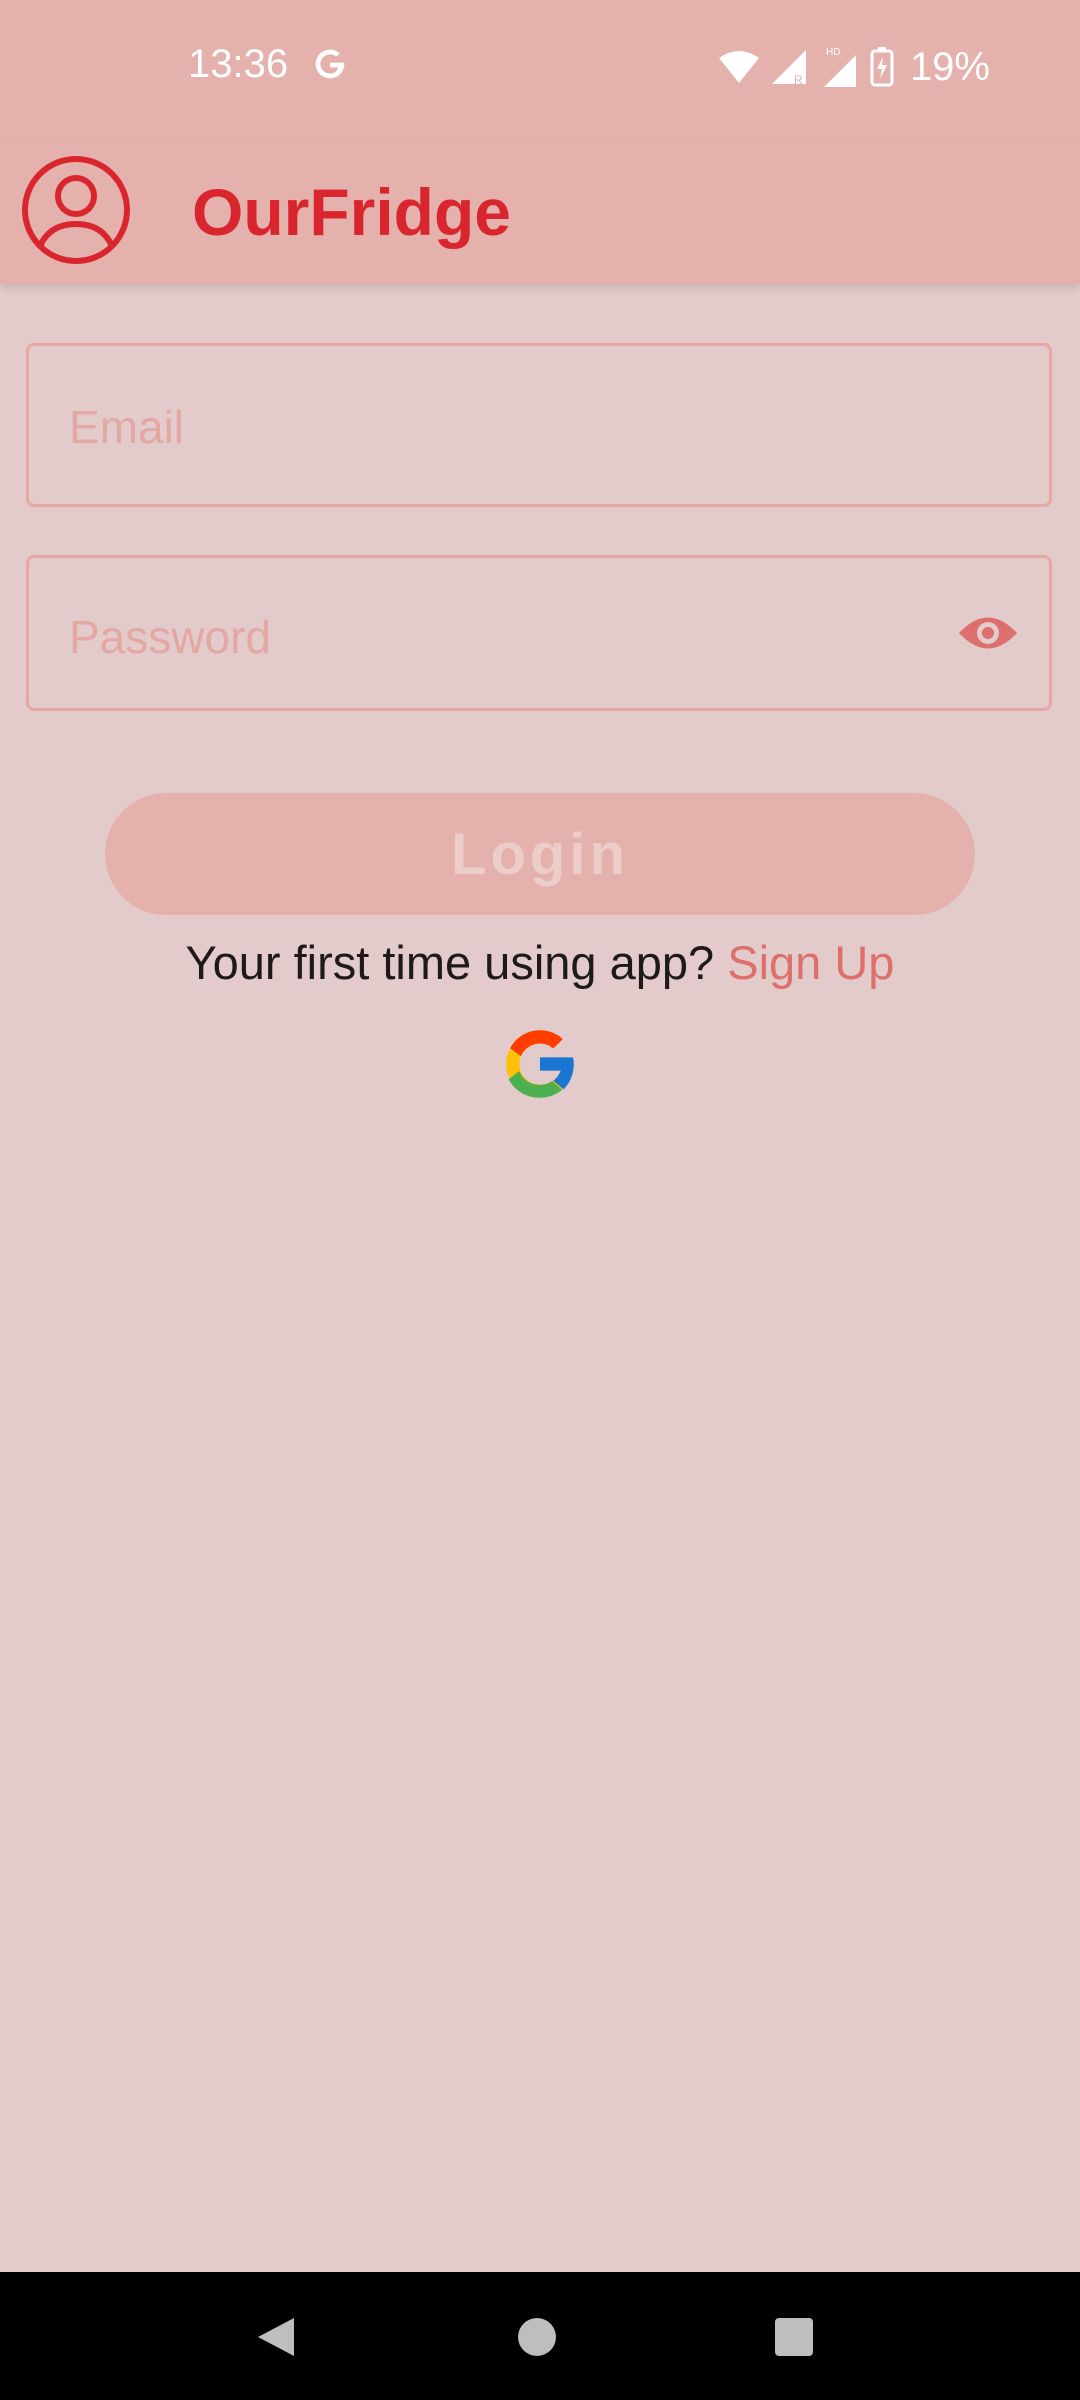 Image resolution: width=1080 pixels, height=2400 pixels. I want to click on home-icon, so click(537, 2337).